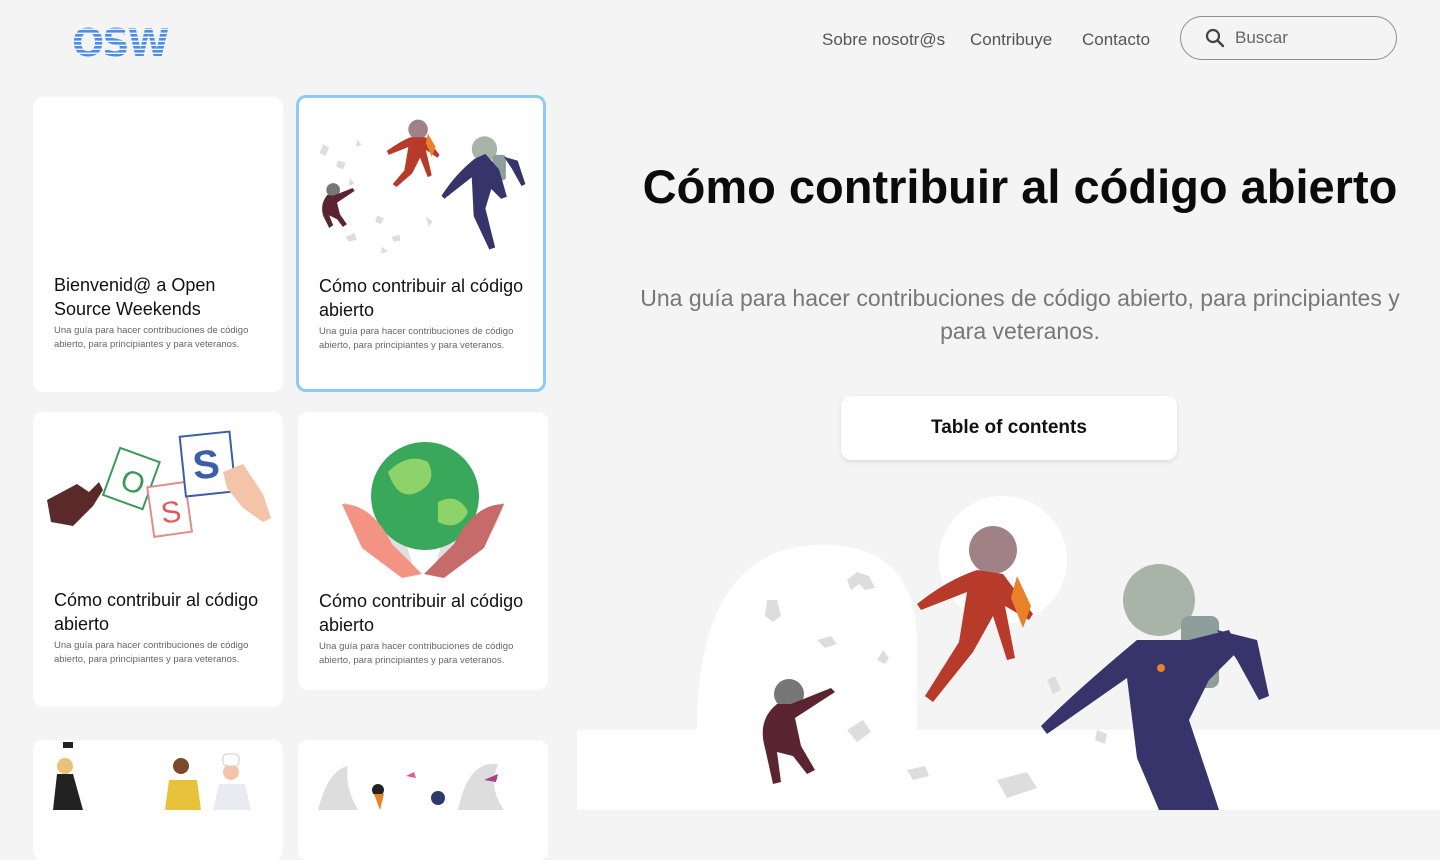 This screenshot has width=1440, height=860. What do you see at coordinates (413, 153) in the screenshot?
I see `red-astronaut` at bounding box center [413, 153].